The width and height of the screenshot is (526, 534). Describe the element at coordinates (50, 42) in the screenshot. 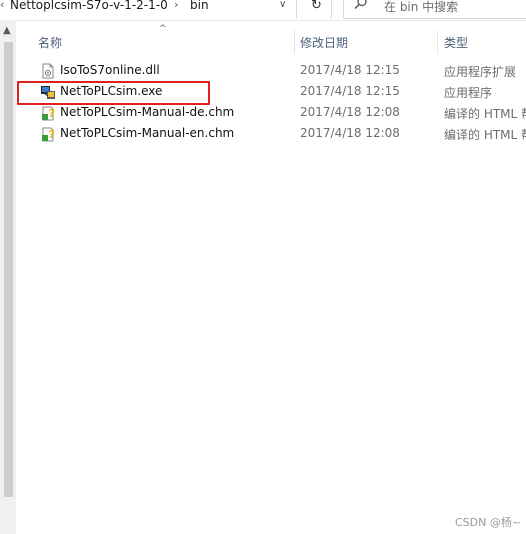

I see `column-name: 名称` at that location.